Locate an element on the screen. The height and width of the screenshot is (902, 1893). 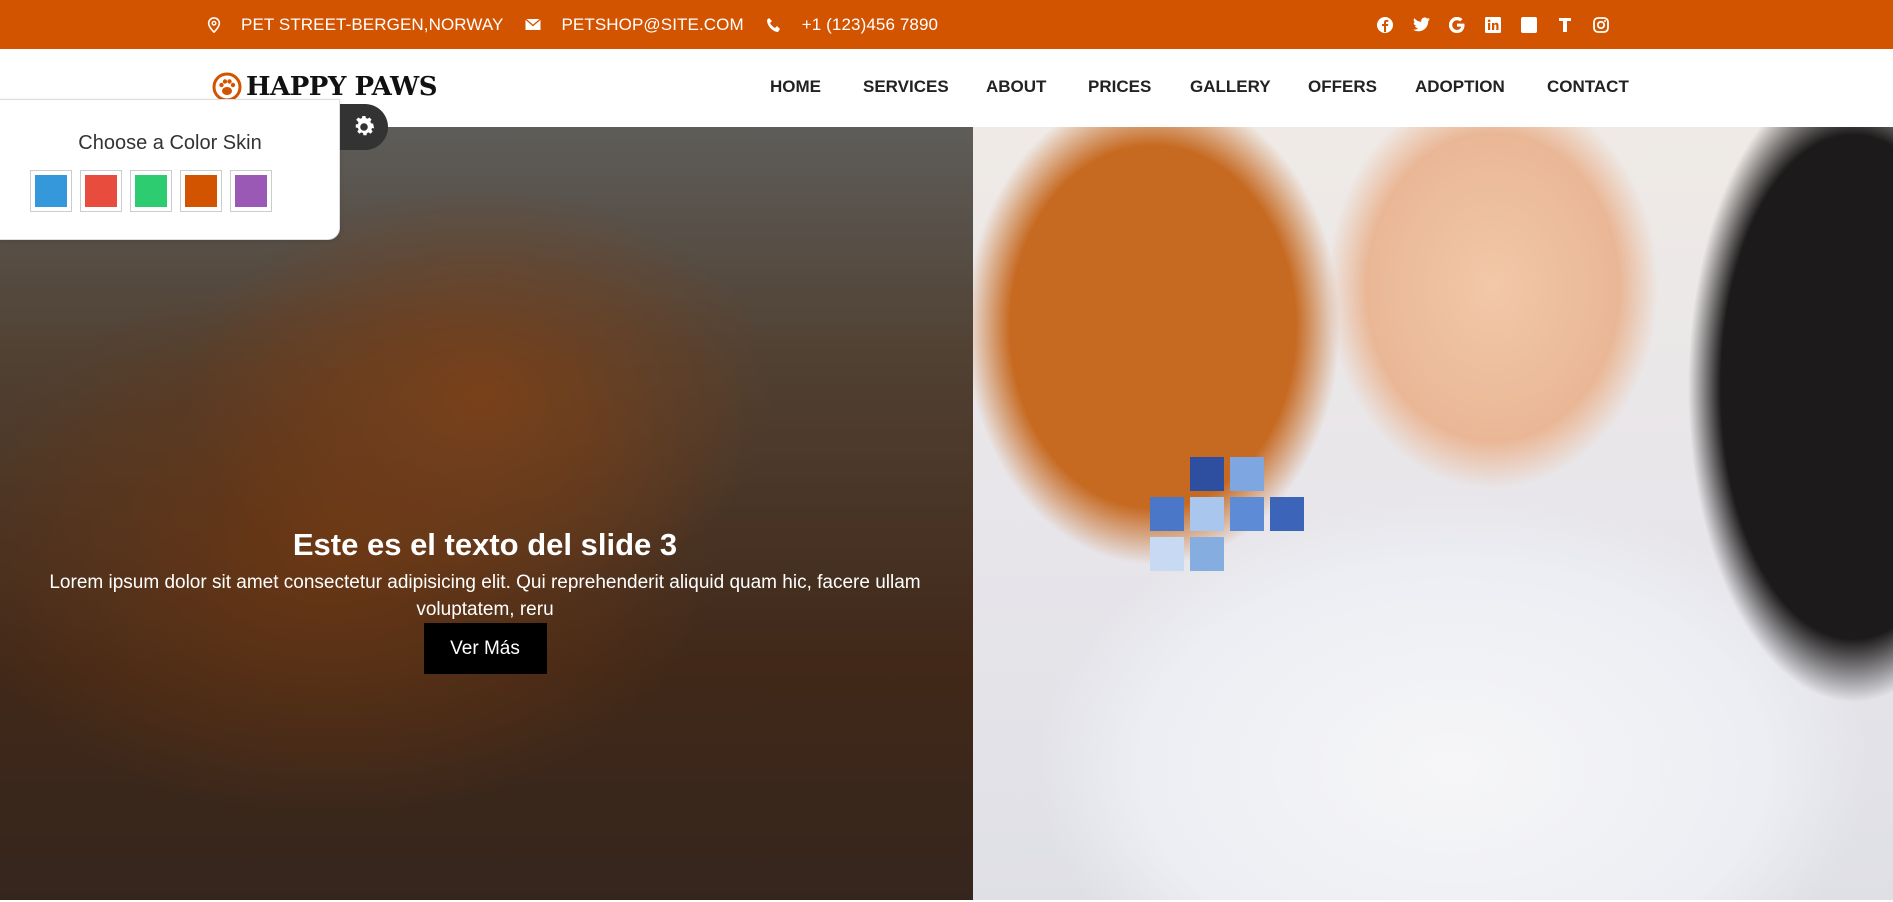
address-item: PET STREET-BERGEN,NORWAY is located at coordinates (355, 25).